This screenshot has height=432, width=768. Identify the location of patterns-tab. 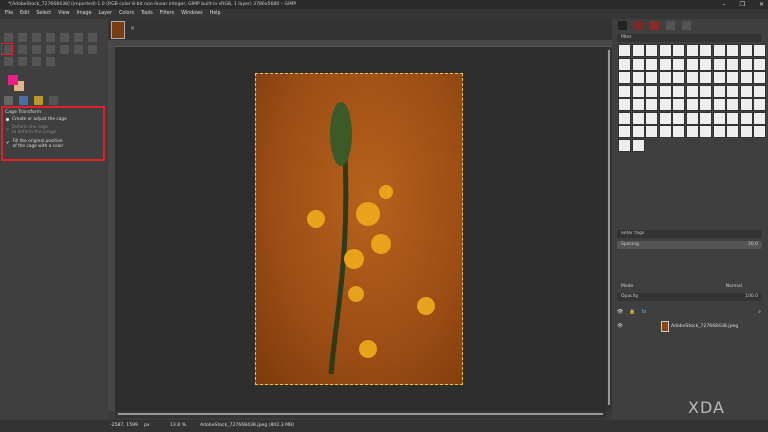
(638, 25).